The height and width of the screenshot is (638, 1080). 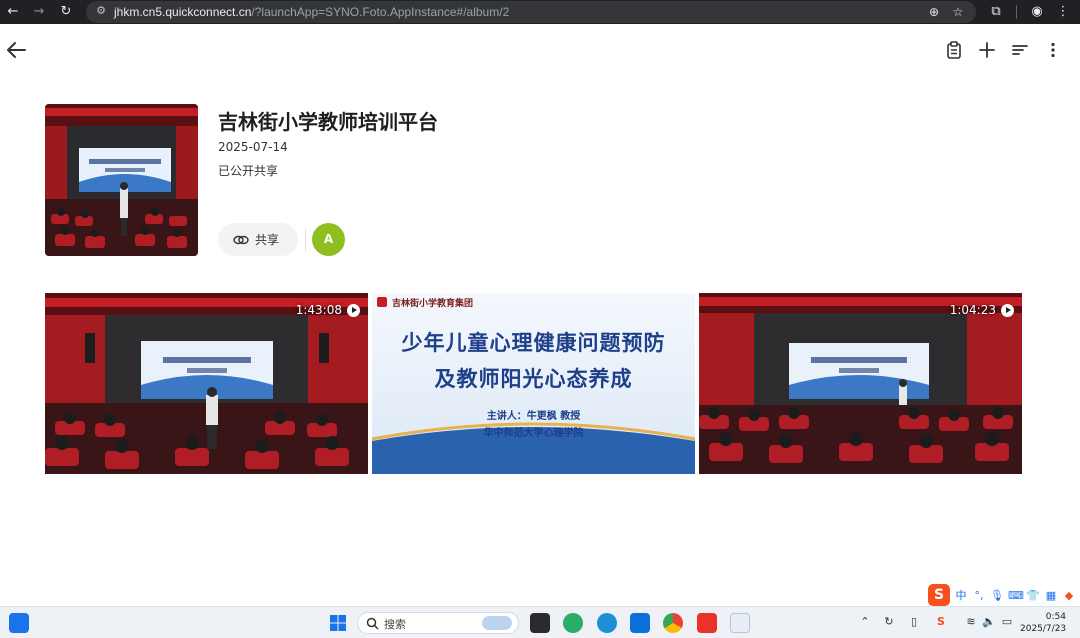 I want to click on more-options-icon, so click(x=1053, y=50).